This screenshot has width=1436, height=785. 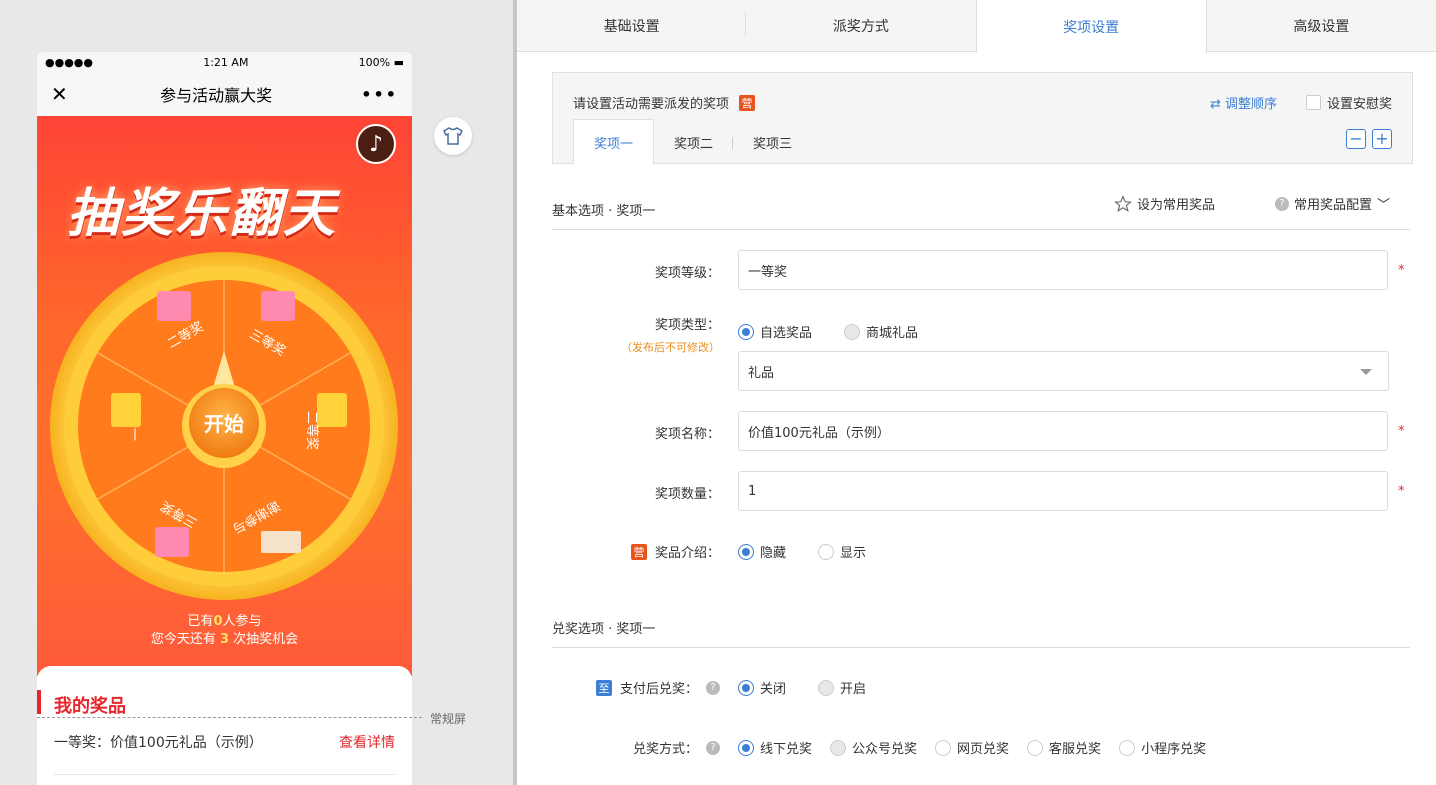 What do you see at coordinates (224, 639) in the screenshot?
I see `chances-left: 您今天还有 3 次抽奖机会` at bounding box center [224, 639].